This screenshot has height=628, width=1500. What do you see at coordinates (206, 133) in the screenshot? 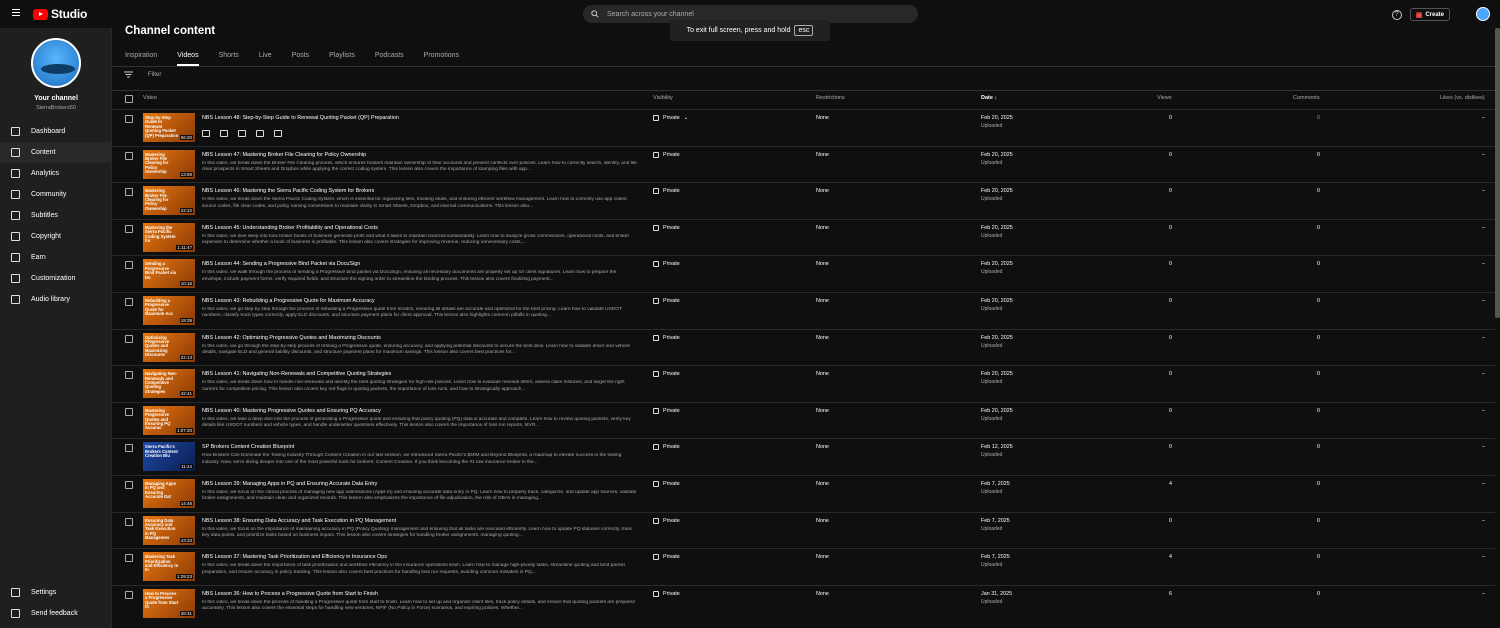
I see `edit-icon` at bounding box center [206, 133].